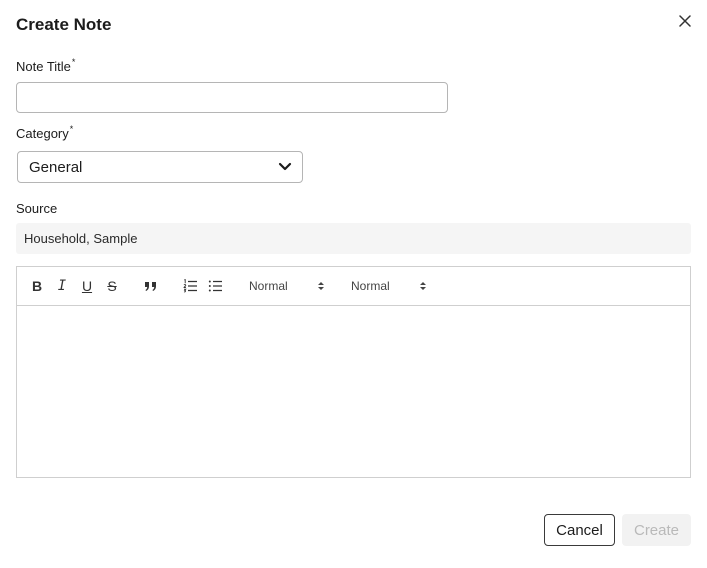 The width and height of the screenshot is (707, 568). I want to click on ordered-list-button, so click(190, 286).